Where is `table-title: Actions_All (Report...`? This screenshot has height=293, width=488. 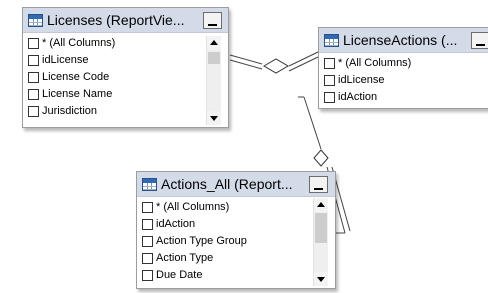 table-title: Actions_All (Report... is located at coordinates (227, 184).